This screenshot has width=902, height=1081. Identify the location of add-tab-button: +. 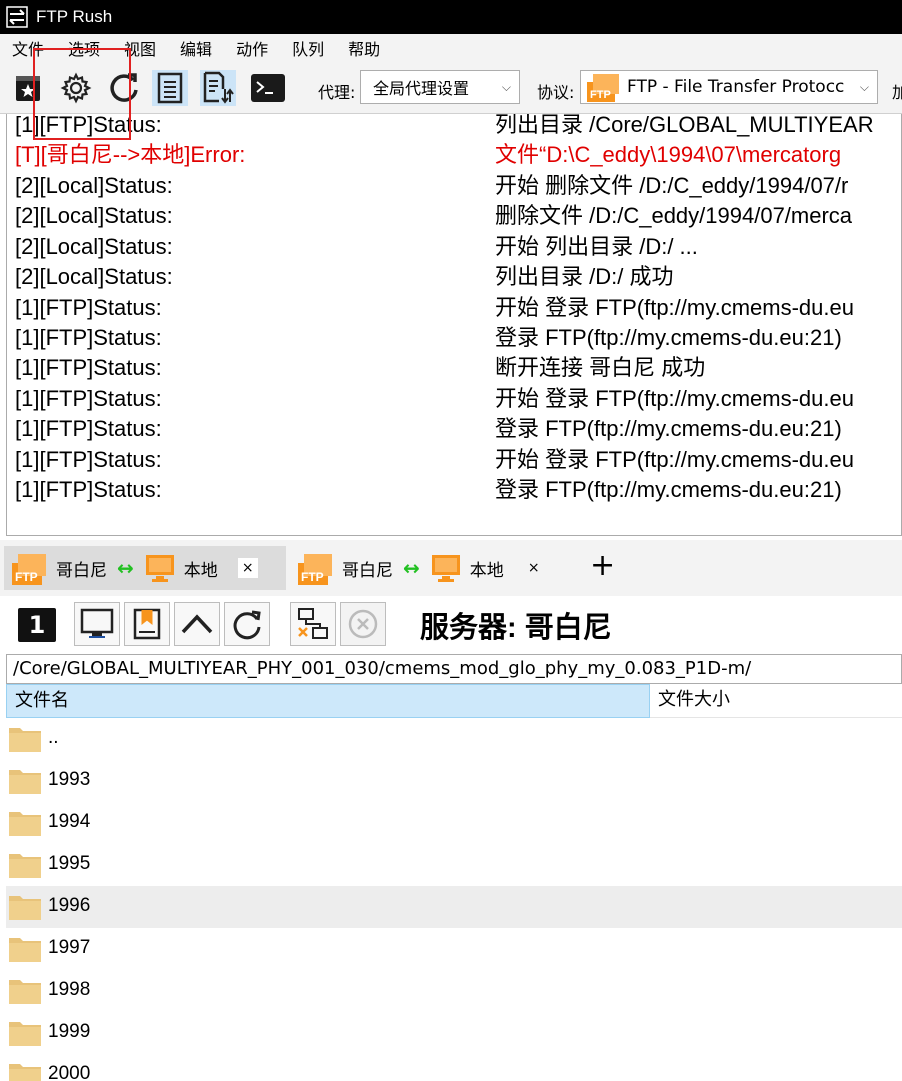
(602, 565).